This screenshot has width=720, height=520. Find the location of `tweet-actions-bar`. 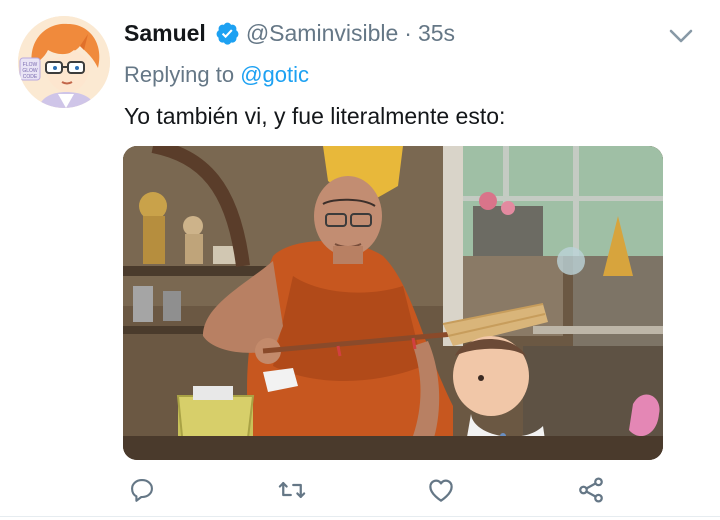

tweet-actions-bar is located at coordinates (360, 490).